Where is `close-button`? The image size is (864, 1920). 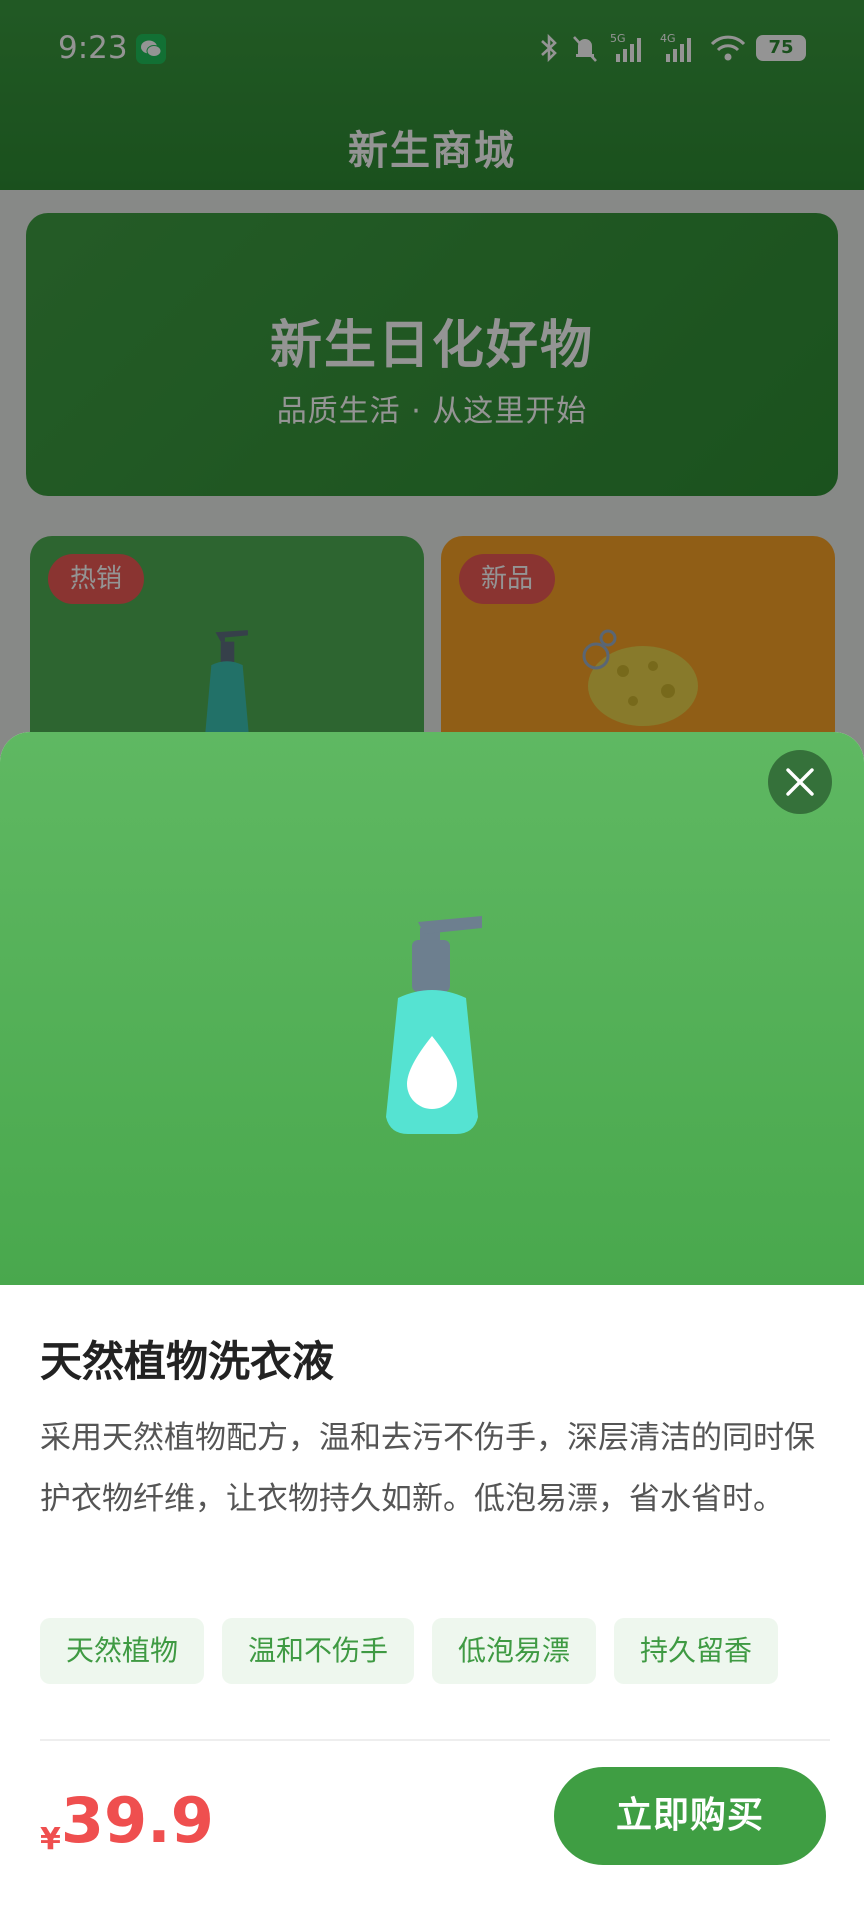
close-button is located at coordinates (800, 782).